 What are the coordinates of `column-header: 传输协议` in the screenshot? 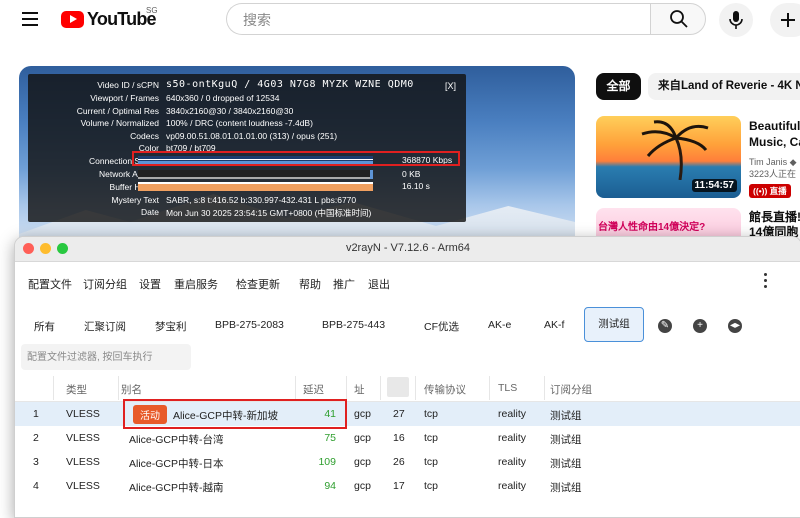 It's located at (445, 389).